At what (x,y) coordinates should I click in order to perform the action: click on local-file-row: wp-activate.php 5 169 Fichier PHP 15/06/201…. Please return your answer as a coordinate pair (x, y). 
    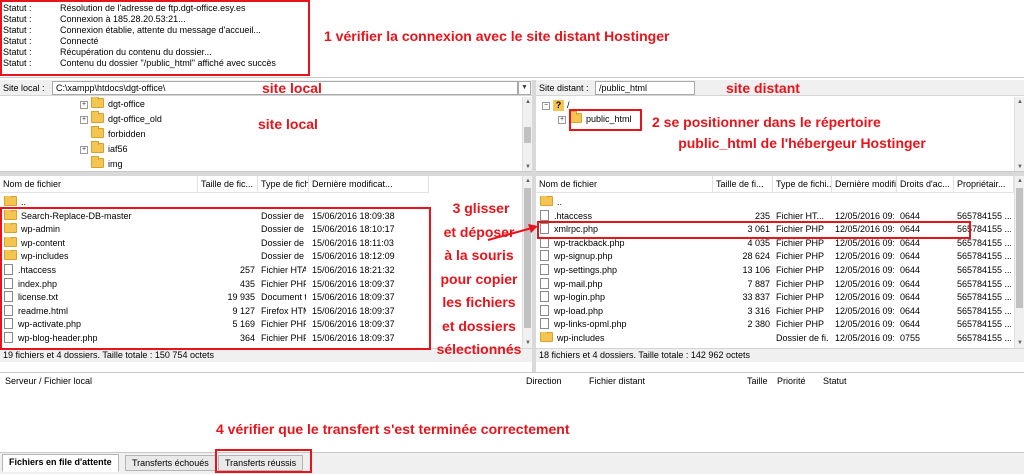
    Looking at the image, I should click on (214, 324).